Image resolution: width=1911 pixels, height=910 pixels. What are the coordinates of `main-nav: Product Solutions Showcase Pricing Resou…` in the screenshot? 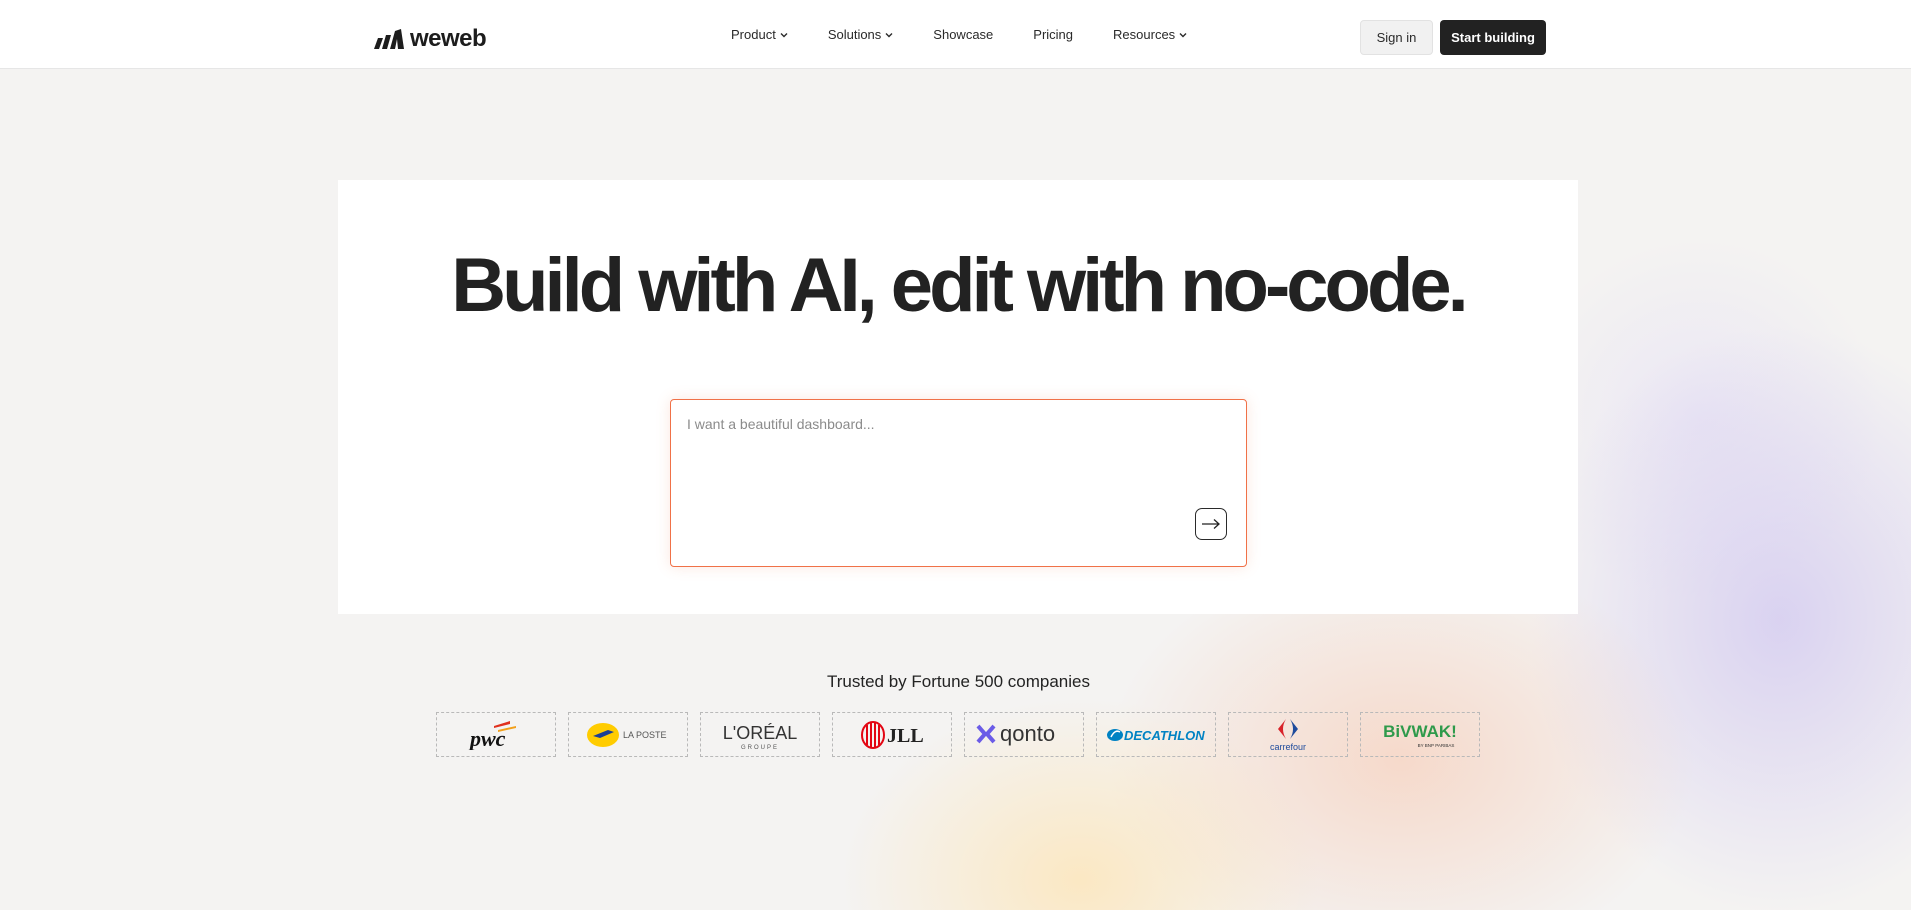 It's located at (959, 34).